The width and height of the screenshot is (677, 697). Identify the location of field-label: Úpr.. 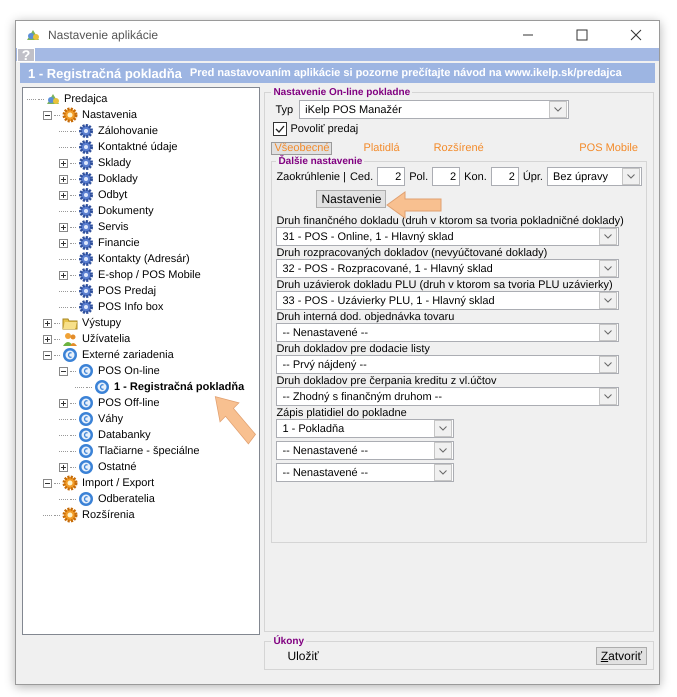
(532, 176).